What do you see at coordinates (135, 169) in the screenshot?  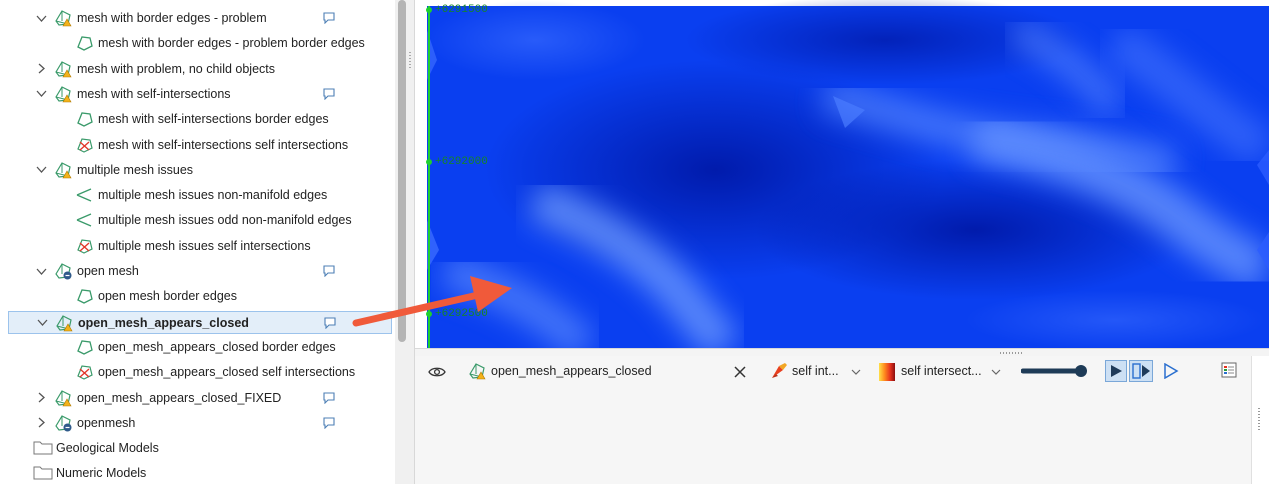 I see `tree-item-label: multiple mesh issues` at bounding box center [135, 169].